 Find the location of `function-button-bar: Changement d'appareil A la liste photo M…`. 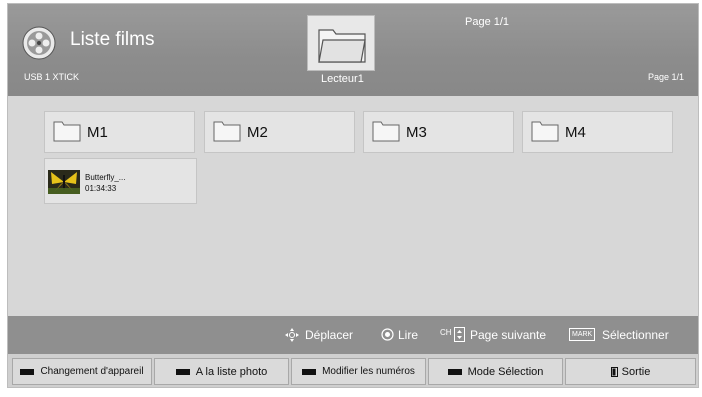

function-button-bar: Changement d'appareil A la liste photo M… is located at coordinates (353, 370).